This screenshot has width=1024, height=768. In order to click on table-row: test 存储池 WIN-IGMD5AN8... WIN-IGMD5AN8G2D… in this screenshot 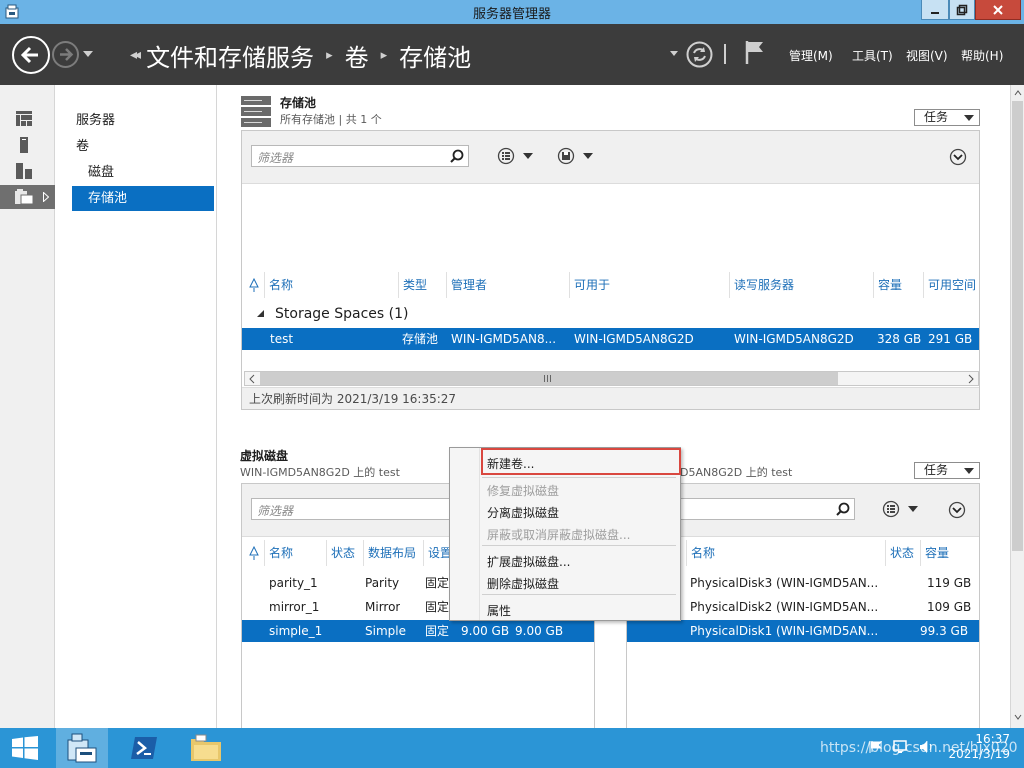, I will do `click(610, 339)`.